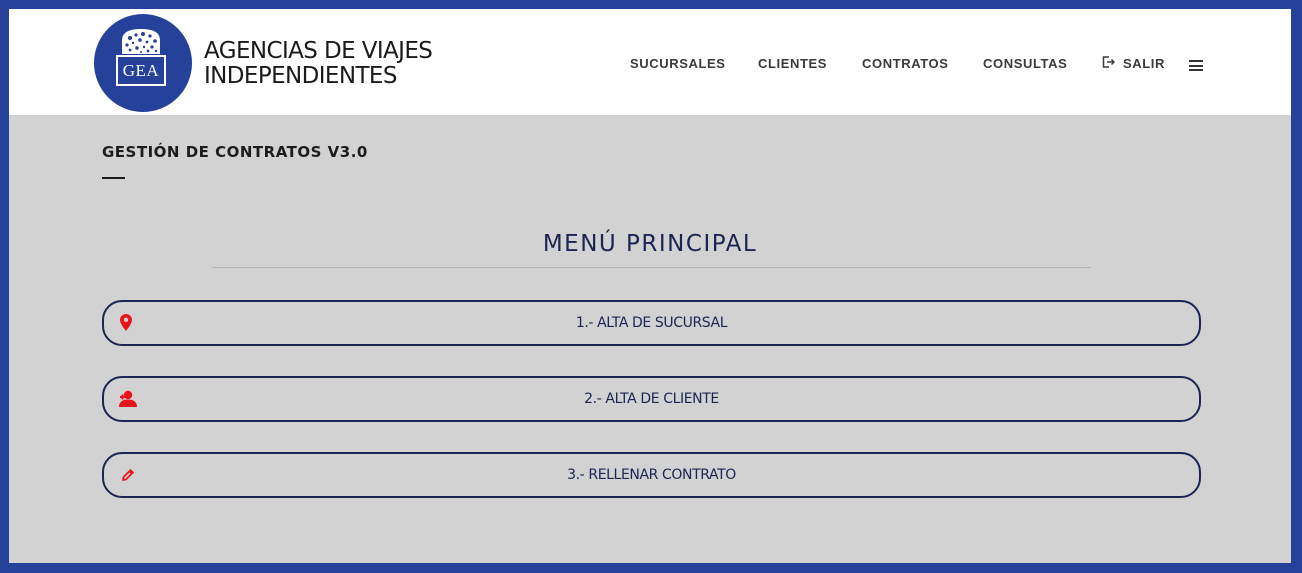 This screenshot has height=573, width=1302. I want to click on menu-item-label: 3.- RELLENAR CONTRATO, so click(651, 475).